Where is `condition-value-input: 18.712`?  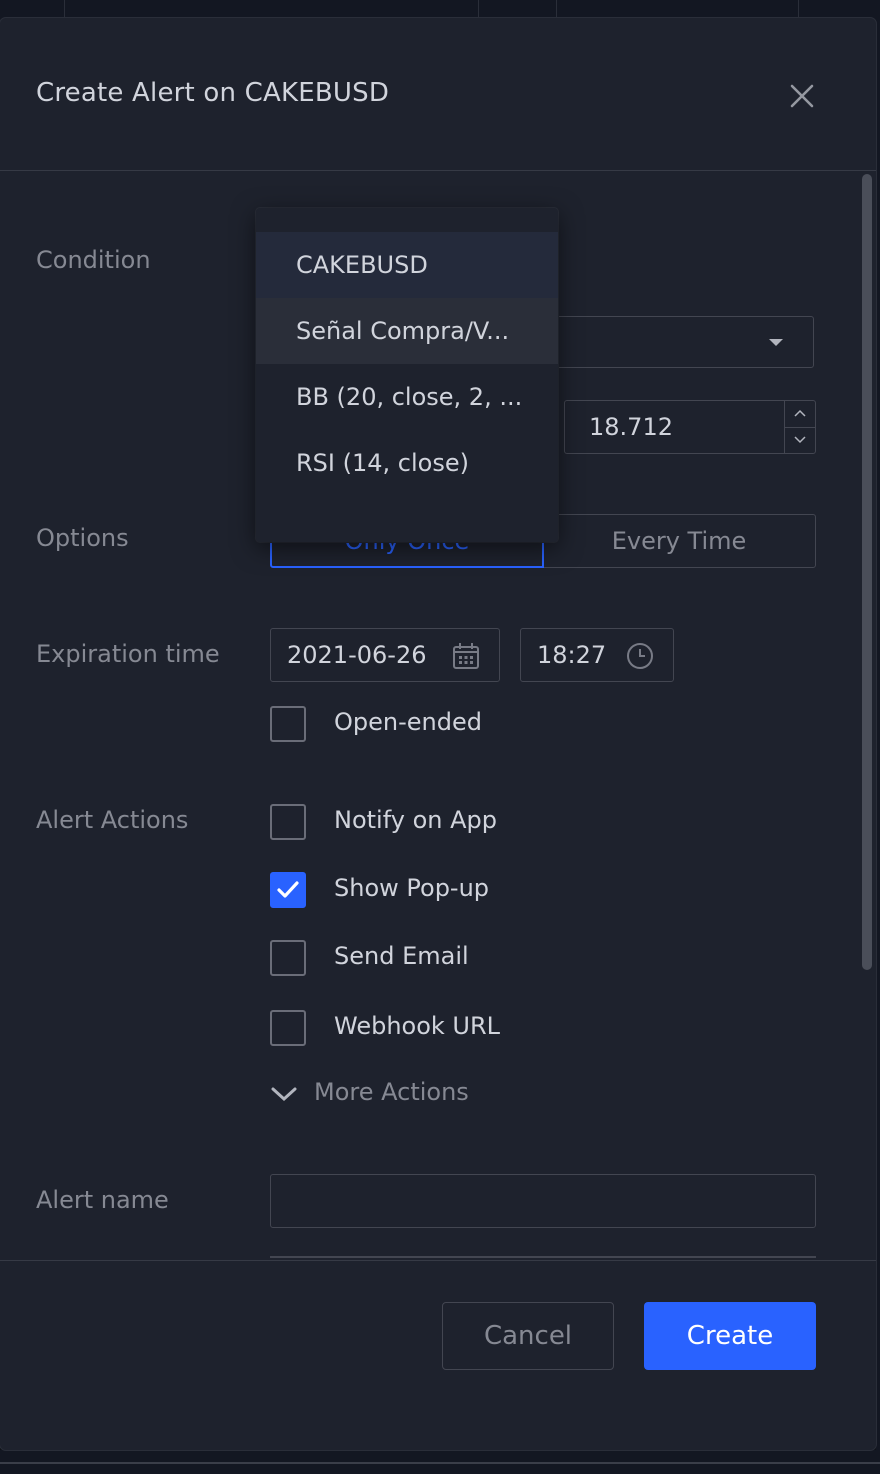 condition-value-input: 18.712 is located at coordinates (690, 427).